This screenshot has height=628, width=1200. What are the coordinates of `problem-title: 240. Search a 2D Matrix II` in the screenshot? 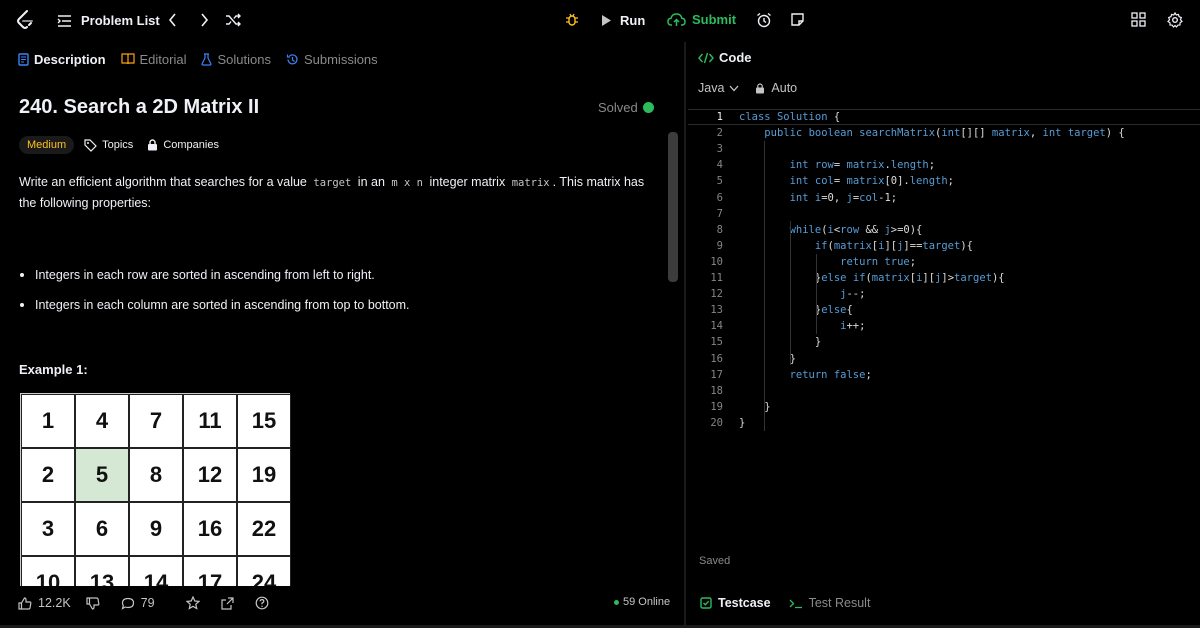 It's located at (139, 107).